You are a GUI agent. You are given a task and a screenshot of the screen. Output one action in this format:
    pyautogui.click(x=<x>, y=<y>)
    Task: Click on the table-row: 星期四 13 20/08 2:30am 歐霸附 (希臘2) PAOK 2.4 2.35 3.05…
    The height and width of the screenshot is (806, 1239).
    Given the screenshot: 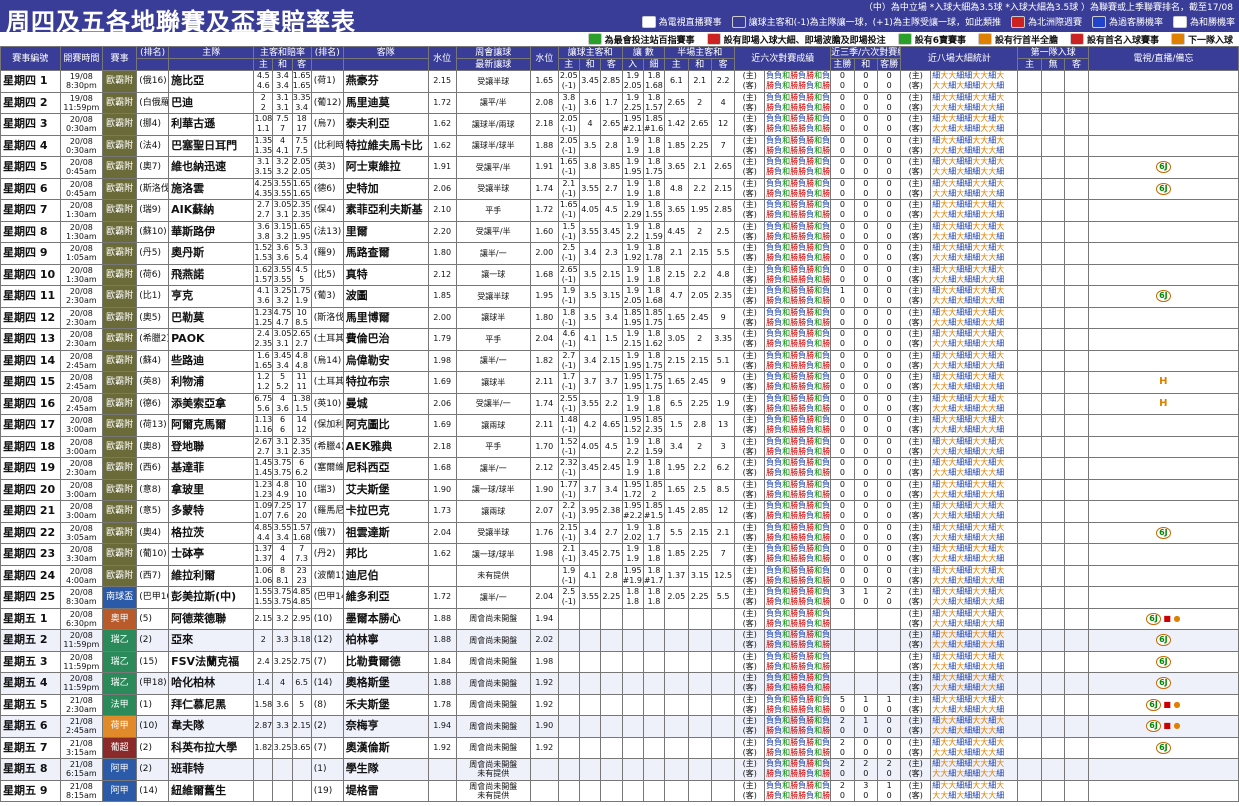 What is the action you would take?
    pyautogui.click(x=619, y=339)
    